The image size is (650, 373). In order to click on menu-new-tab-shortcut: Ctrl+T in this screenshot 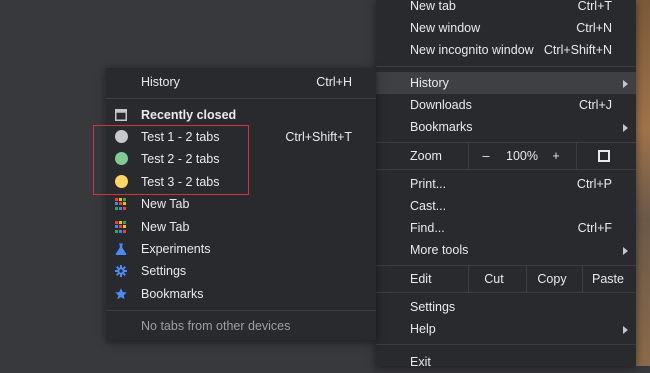, I will do `click(594, 6)`.